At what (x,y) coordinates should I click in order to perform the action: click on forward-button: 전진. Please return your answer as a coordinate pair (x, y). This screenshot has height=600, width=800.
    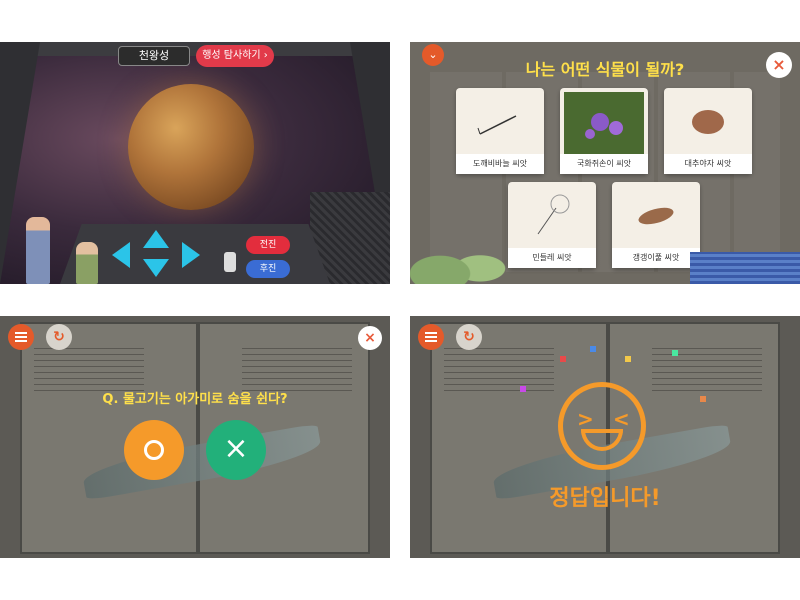
    Looking at the image, I should click on (268, 245).